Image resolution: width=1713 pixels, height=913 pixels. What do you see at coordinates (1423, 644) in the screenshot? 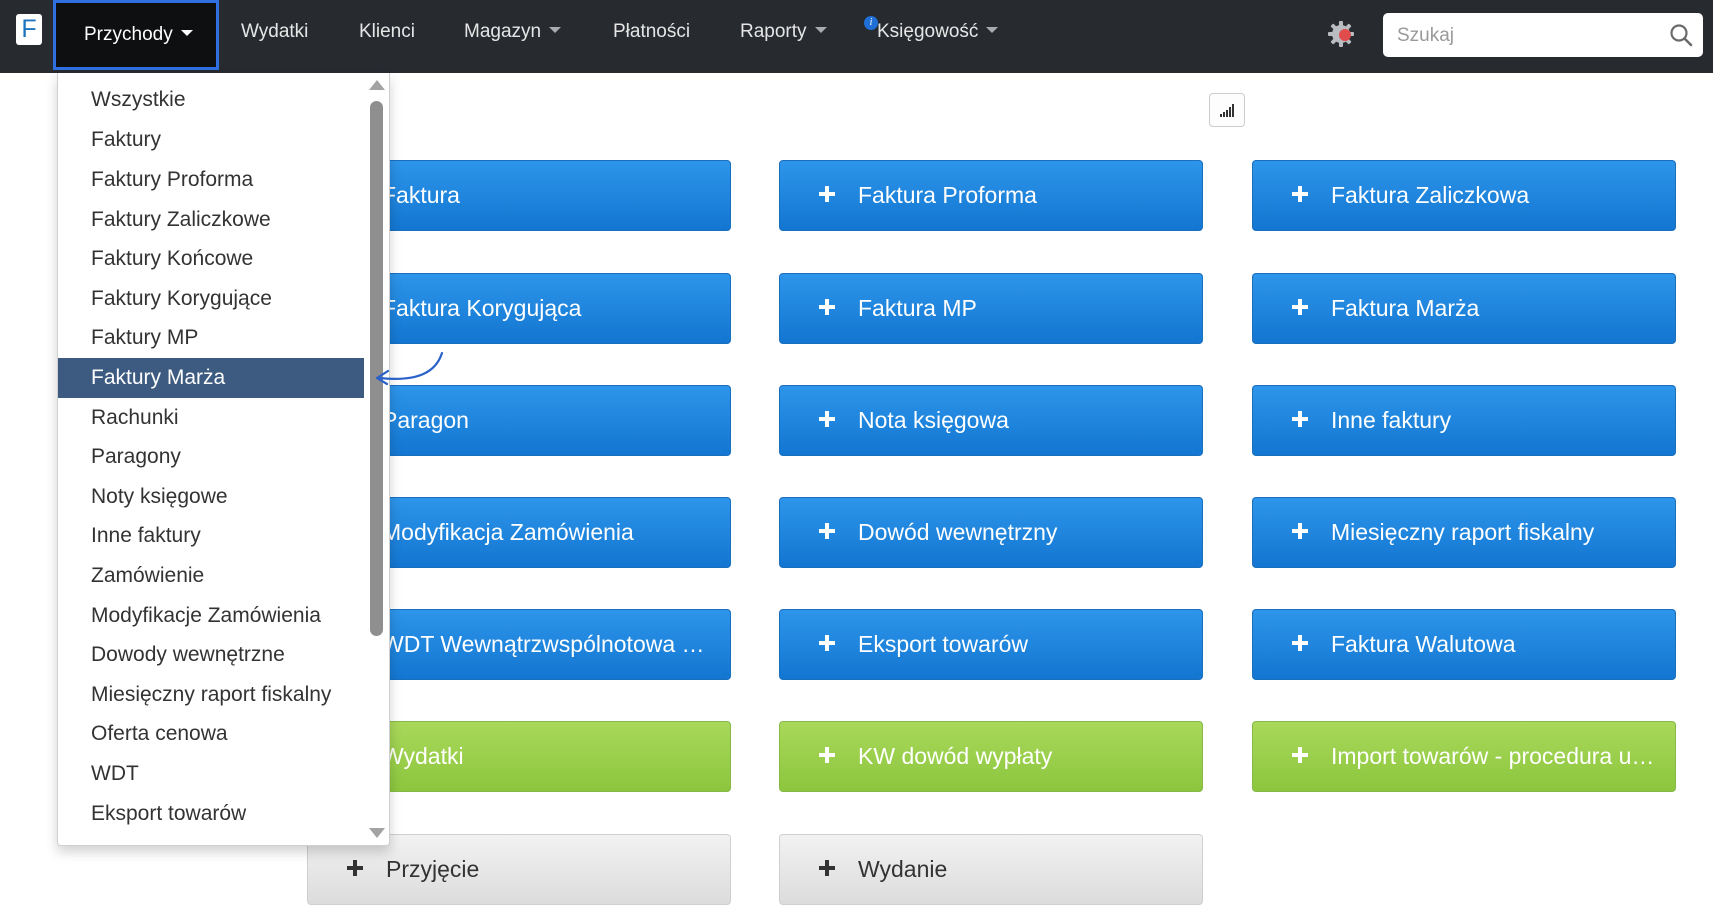
I see `tile-label: Faktura Walutowa` at bounding box center [1423, 644].